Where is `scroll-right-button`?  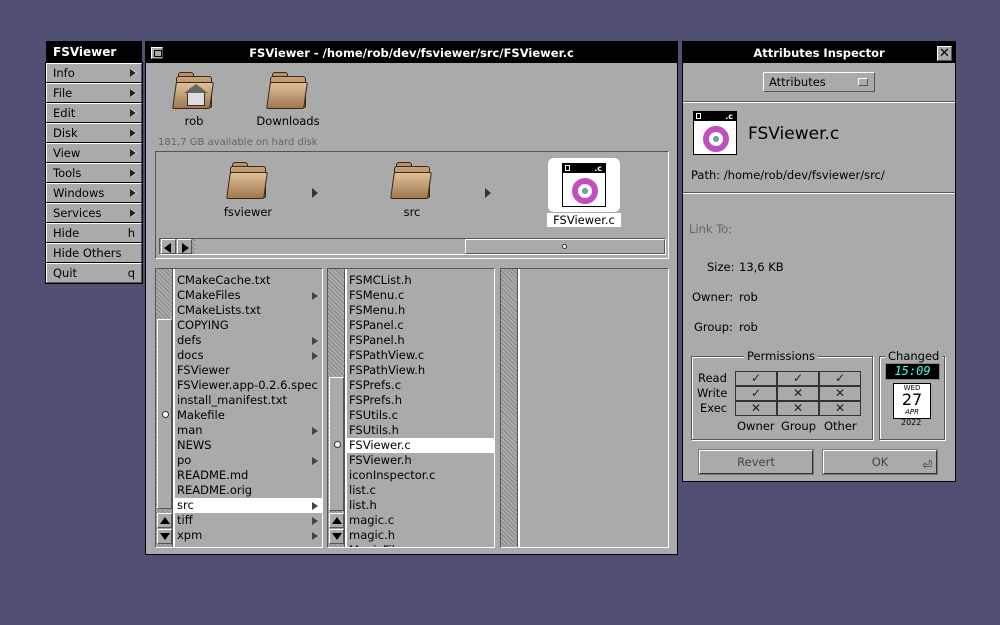 scroll-right-button is located at coordinates (184, 246).